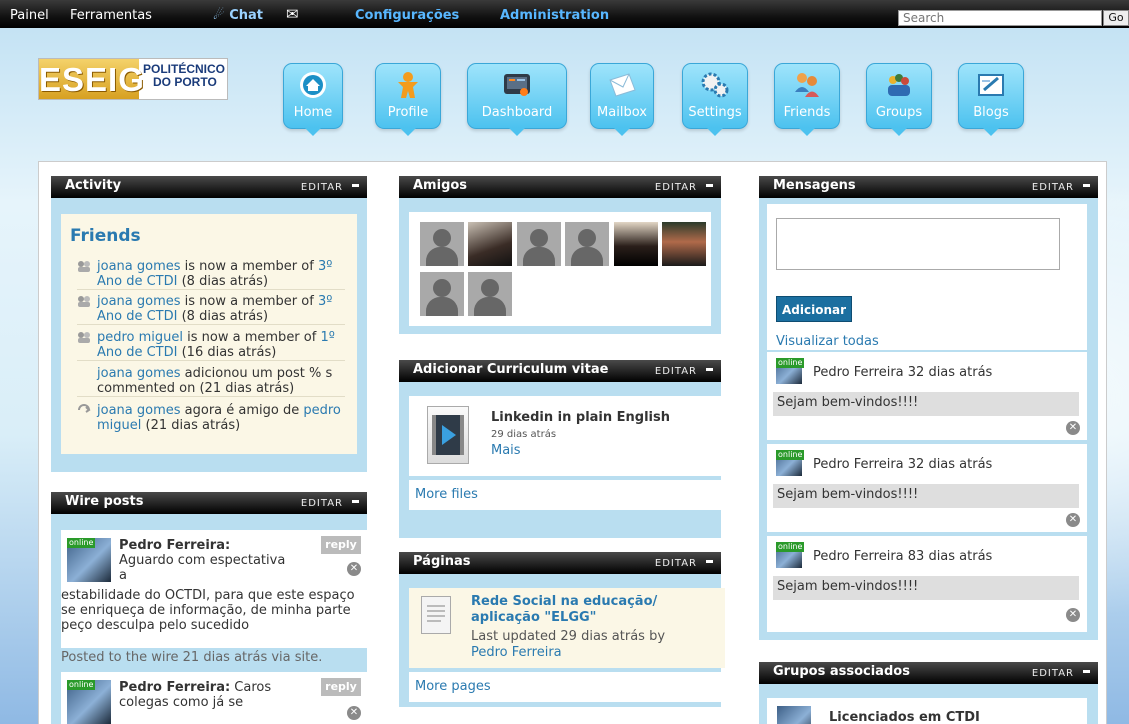 The image size is (1129, 724). I want to click on mensagens-collapse-icon, so click(1086, 185).